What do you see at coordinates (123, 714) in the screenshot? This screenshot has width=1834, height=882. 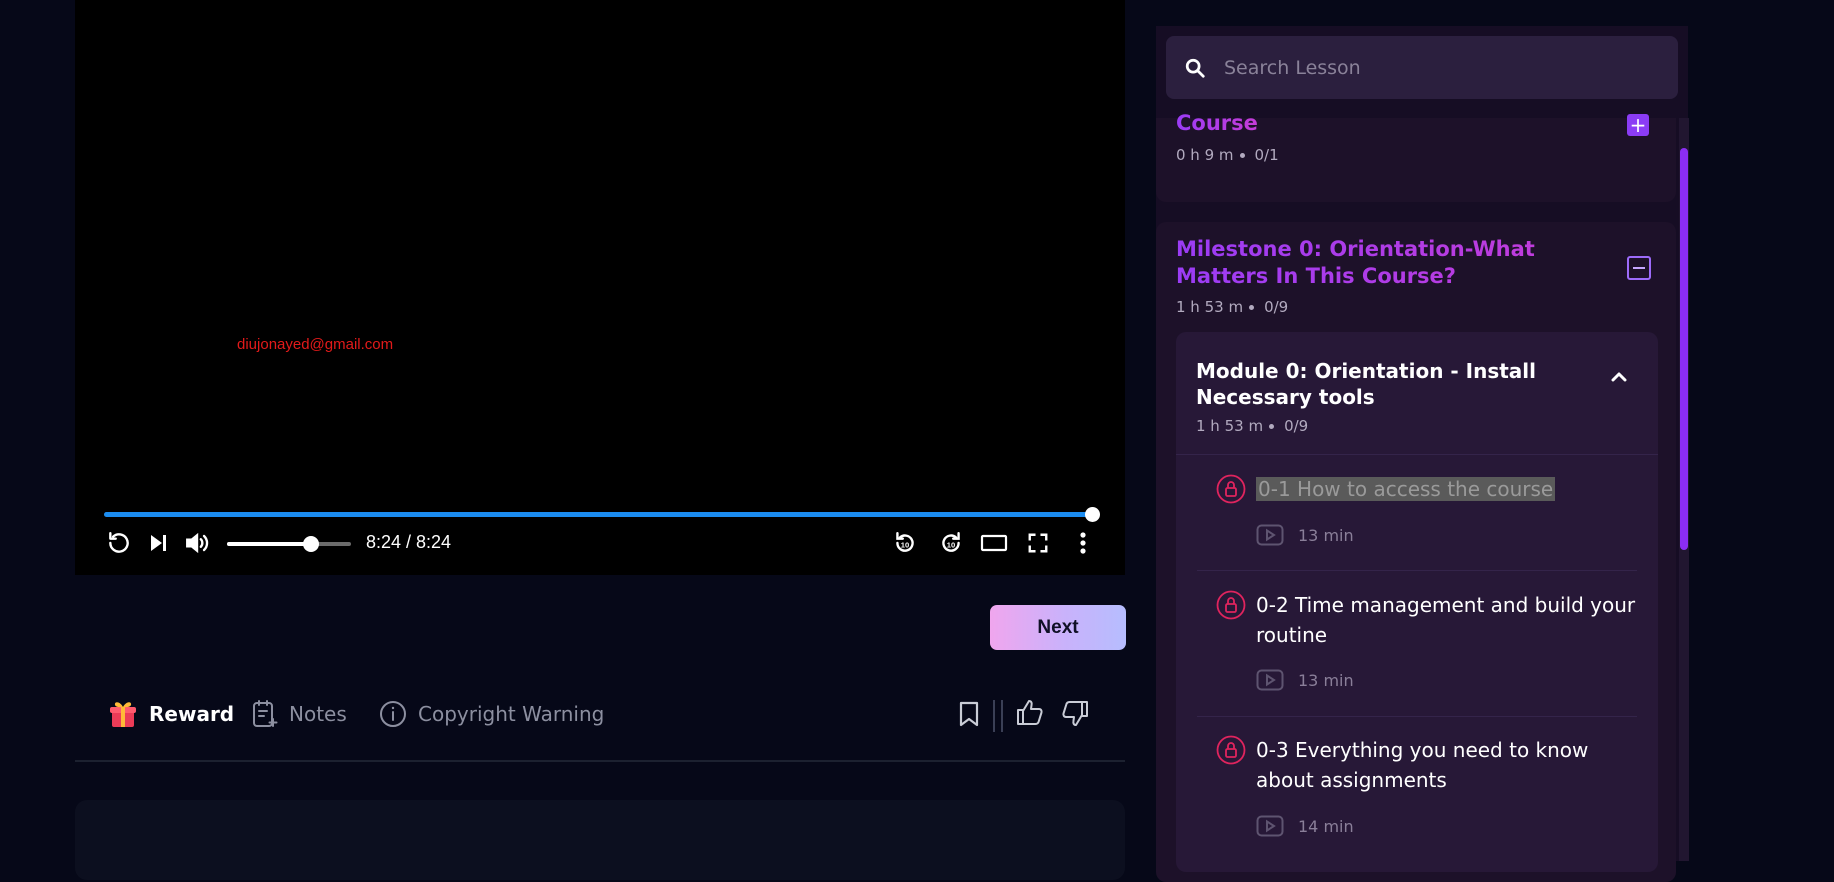 I see `gift-icon` at bounding box center [123, 714].